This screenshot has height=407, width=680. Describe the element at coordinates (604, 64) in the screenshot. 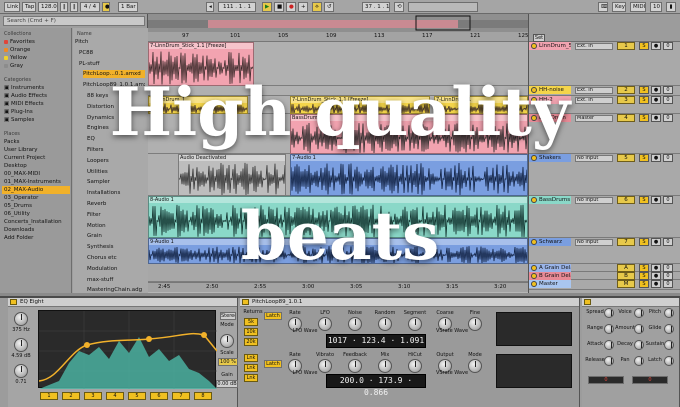

I see `track-header: LinnDrum_5 Ext. In 1 S ● 0` at that location.